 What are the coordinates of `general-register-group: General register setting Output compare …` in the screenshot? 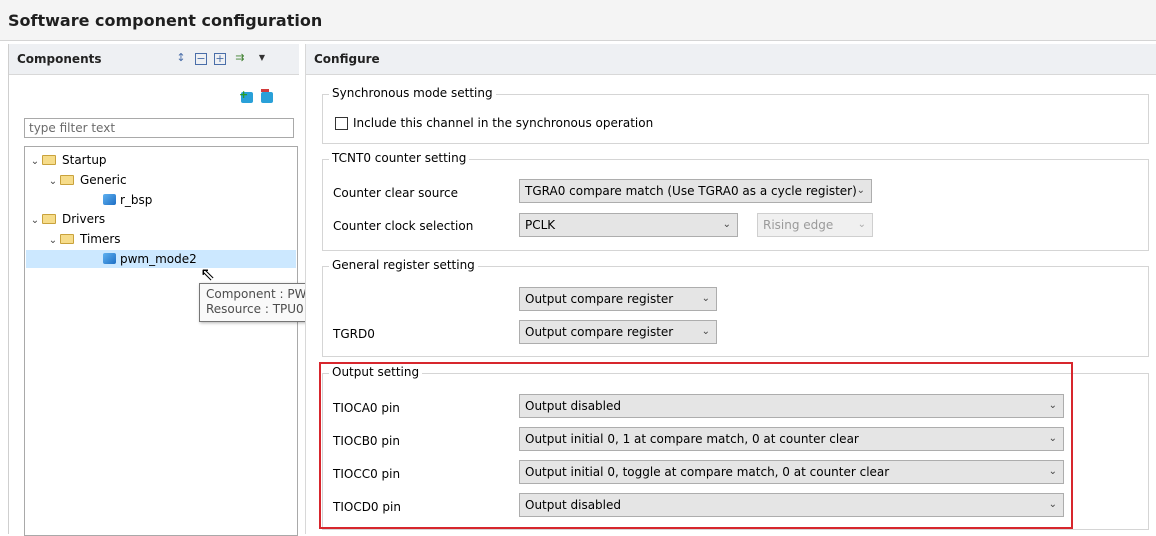 It's located at (735, 307).